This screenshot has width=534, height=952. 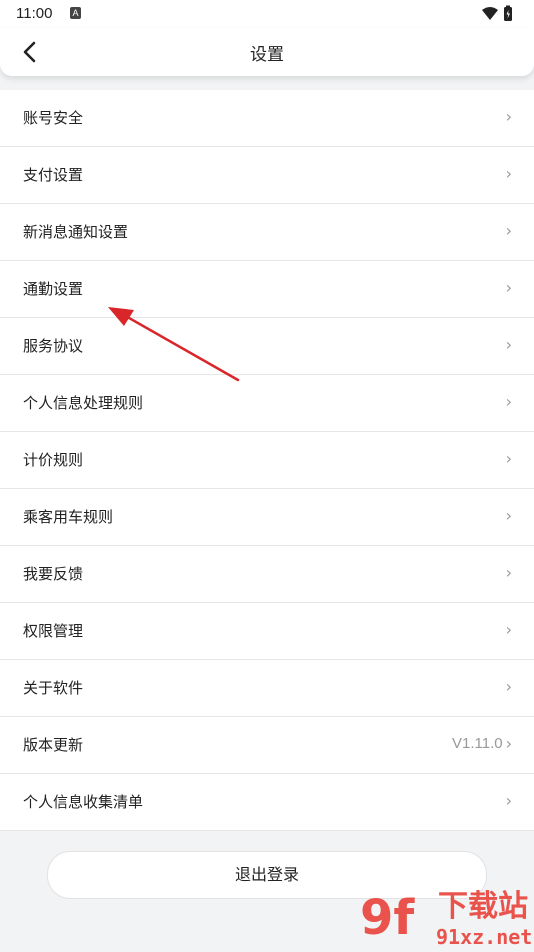 What do you see at coordinates (75, 13) in the screenshot?
I see `notification-icon: A` at bounding box center [75, 13].